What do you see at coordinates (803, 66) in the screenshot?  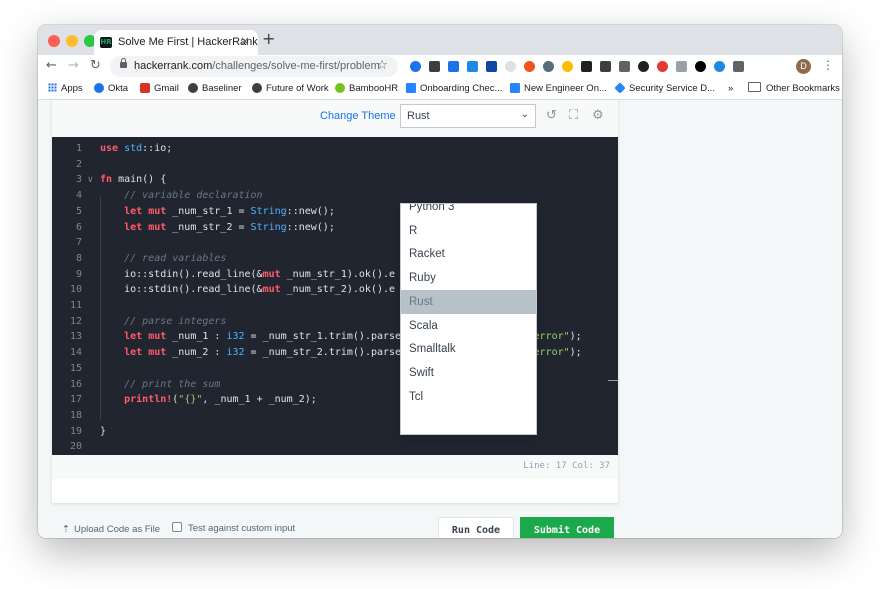 I see `profile-avatar: D` at bounding box center [803, 66].